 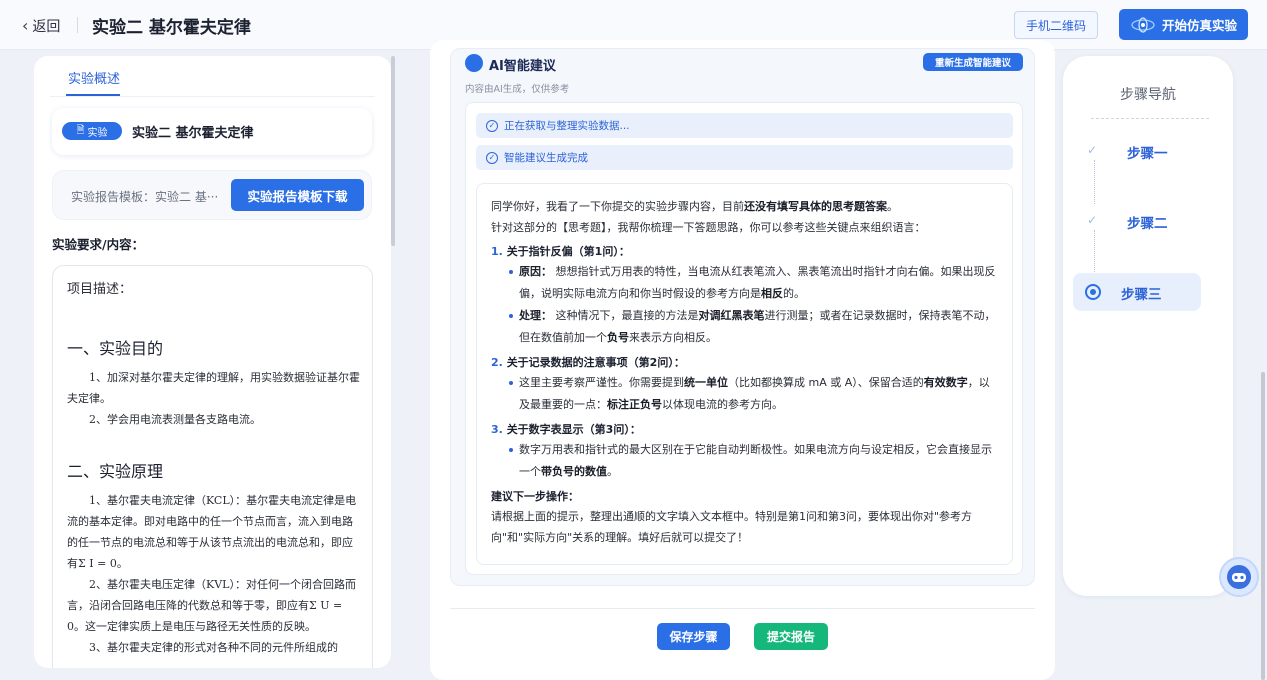 What do you see at coordinates (694, 206) in the screenshot?
I see `intro-line: 同学你好，我看了一下你提交的实验步骤内容，目前还没有填写具体的思考题答案。` at bounding box center [694, 206].